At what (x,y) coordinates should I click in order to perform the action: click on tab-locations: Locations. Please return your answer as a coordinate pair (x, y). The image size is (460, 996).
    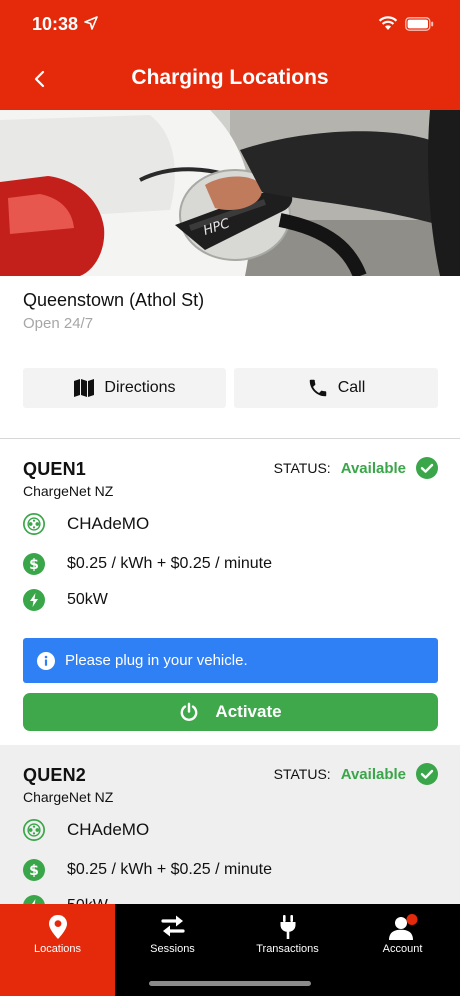
    Looking at the image, I should click on (57, 950).